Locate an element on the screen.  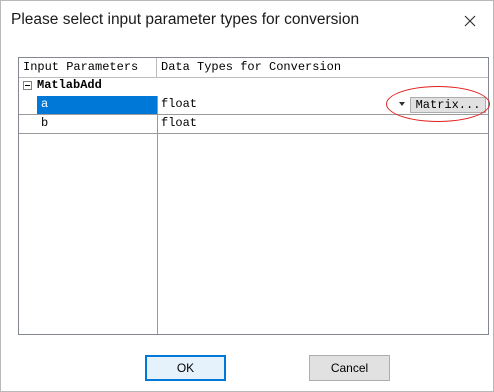
param-name-a: a is located at coordinates (97, 105).